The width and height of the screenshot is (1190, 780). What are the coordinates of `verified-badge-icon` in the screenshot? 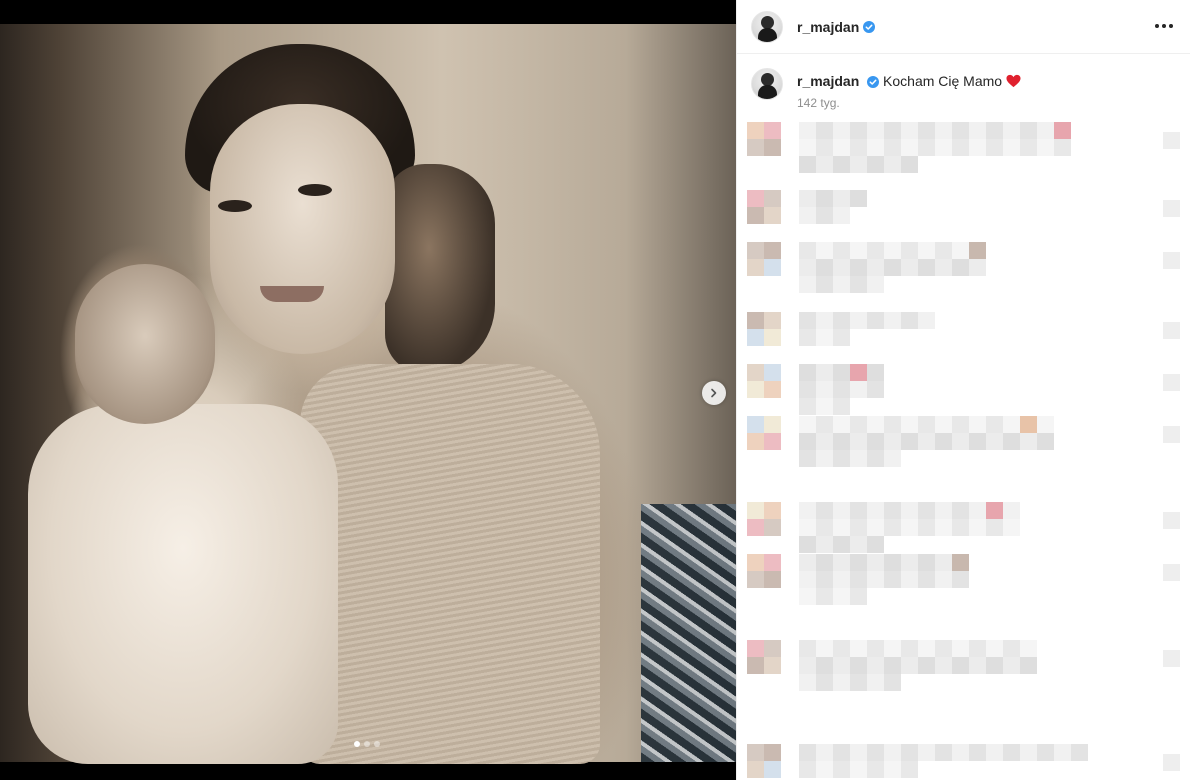 It's located at (873, 82).